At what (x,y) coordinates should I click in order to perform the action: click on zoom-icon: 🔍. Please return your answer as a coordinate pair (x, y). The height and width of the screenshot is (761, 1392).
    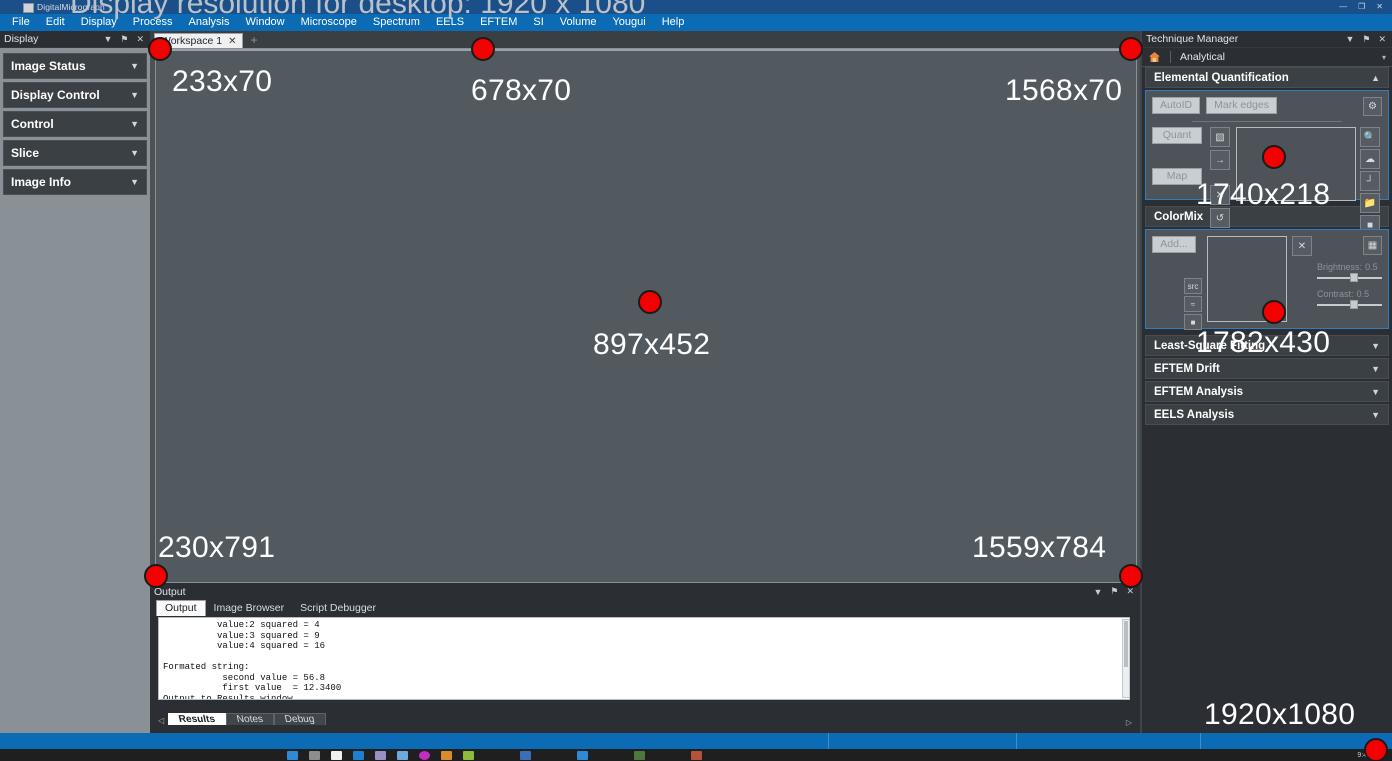
    Looking at the image, I should click on (1370, 137).